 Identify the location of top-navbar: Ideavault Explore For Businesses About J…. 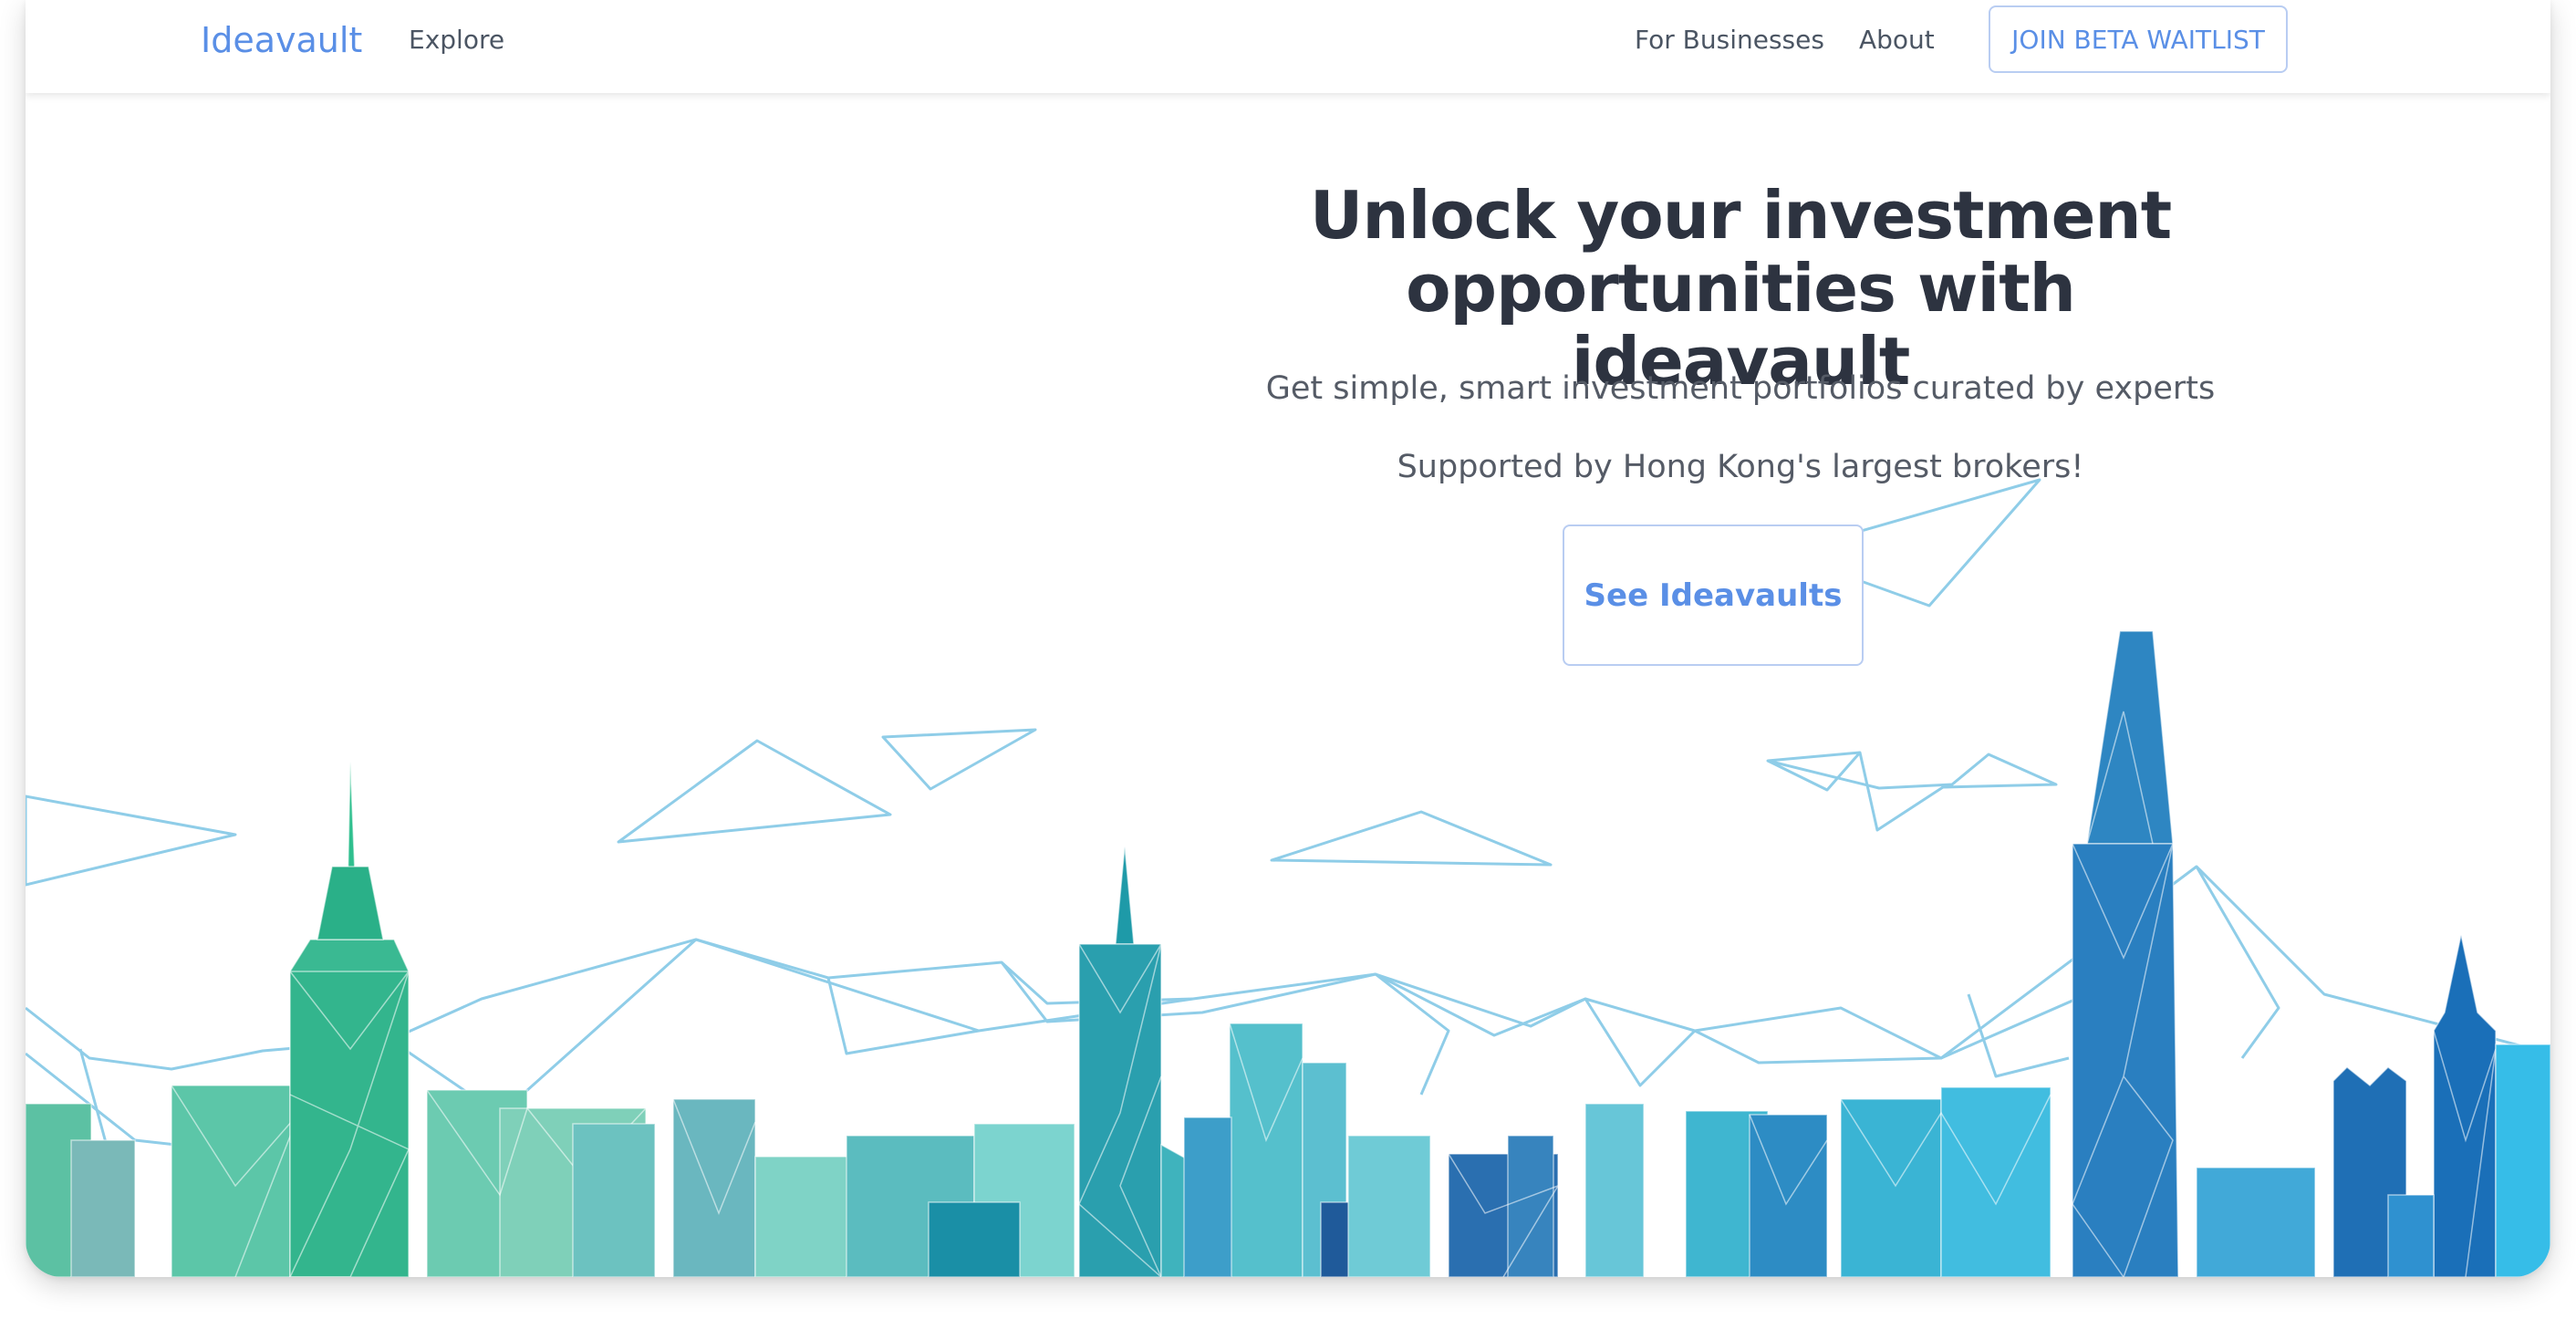
(1288, 46).